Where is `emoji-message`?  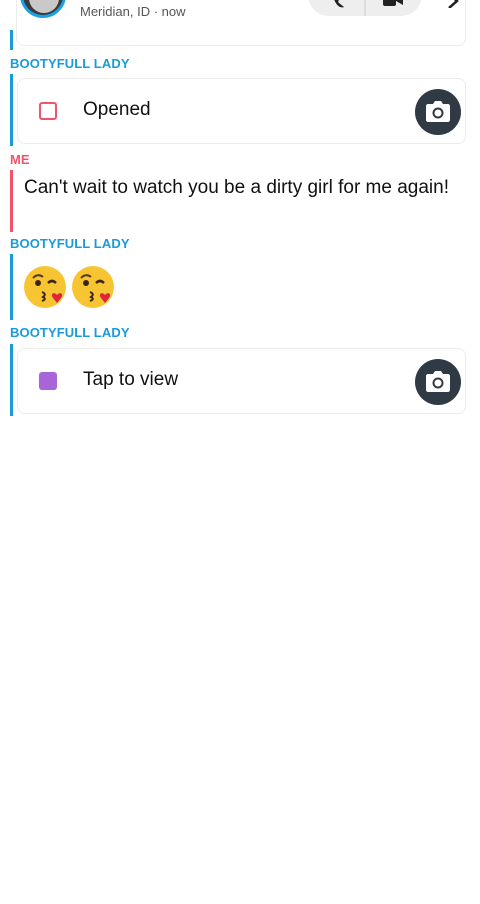
emoji-message is located at coordinates (70, 289).